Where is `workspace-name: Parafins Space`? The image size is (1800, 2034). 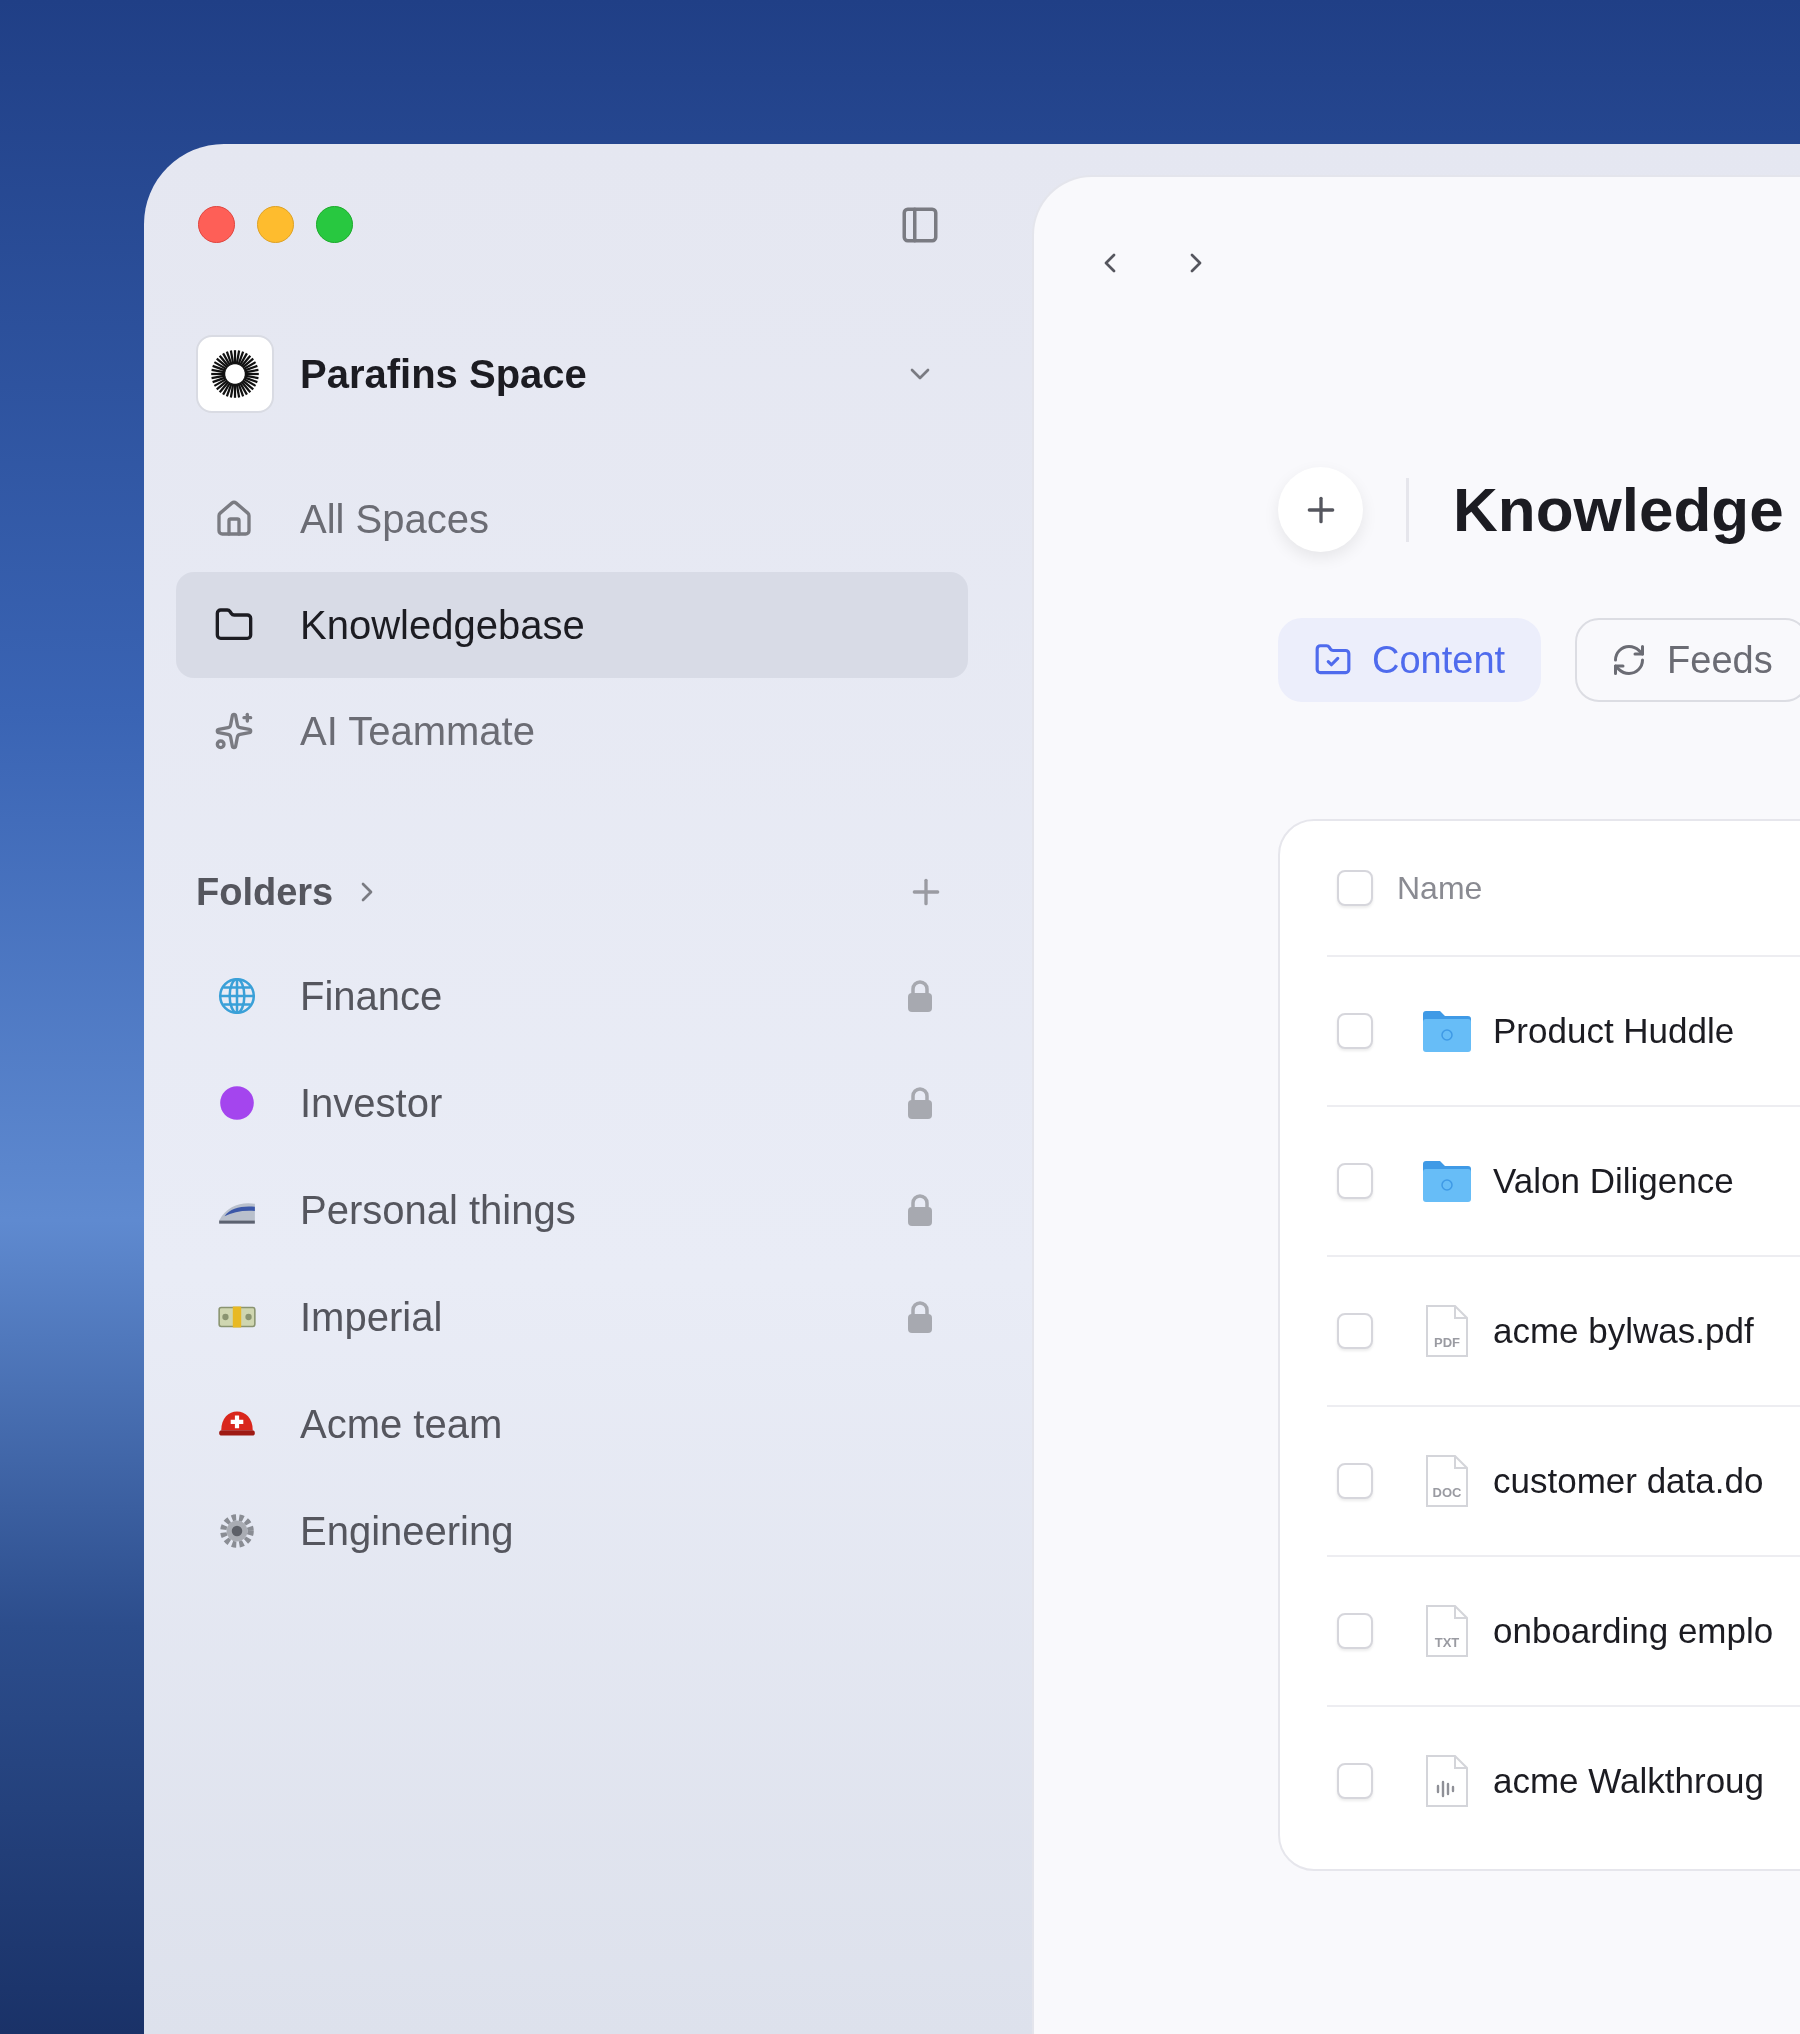
workspace-name: Parafins Space is located at coordinates (443, 374).